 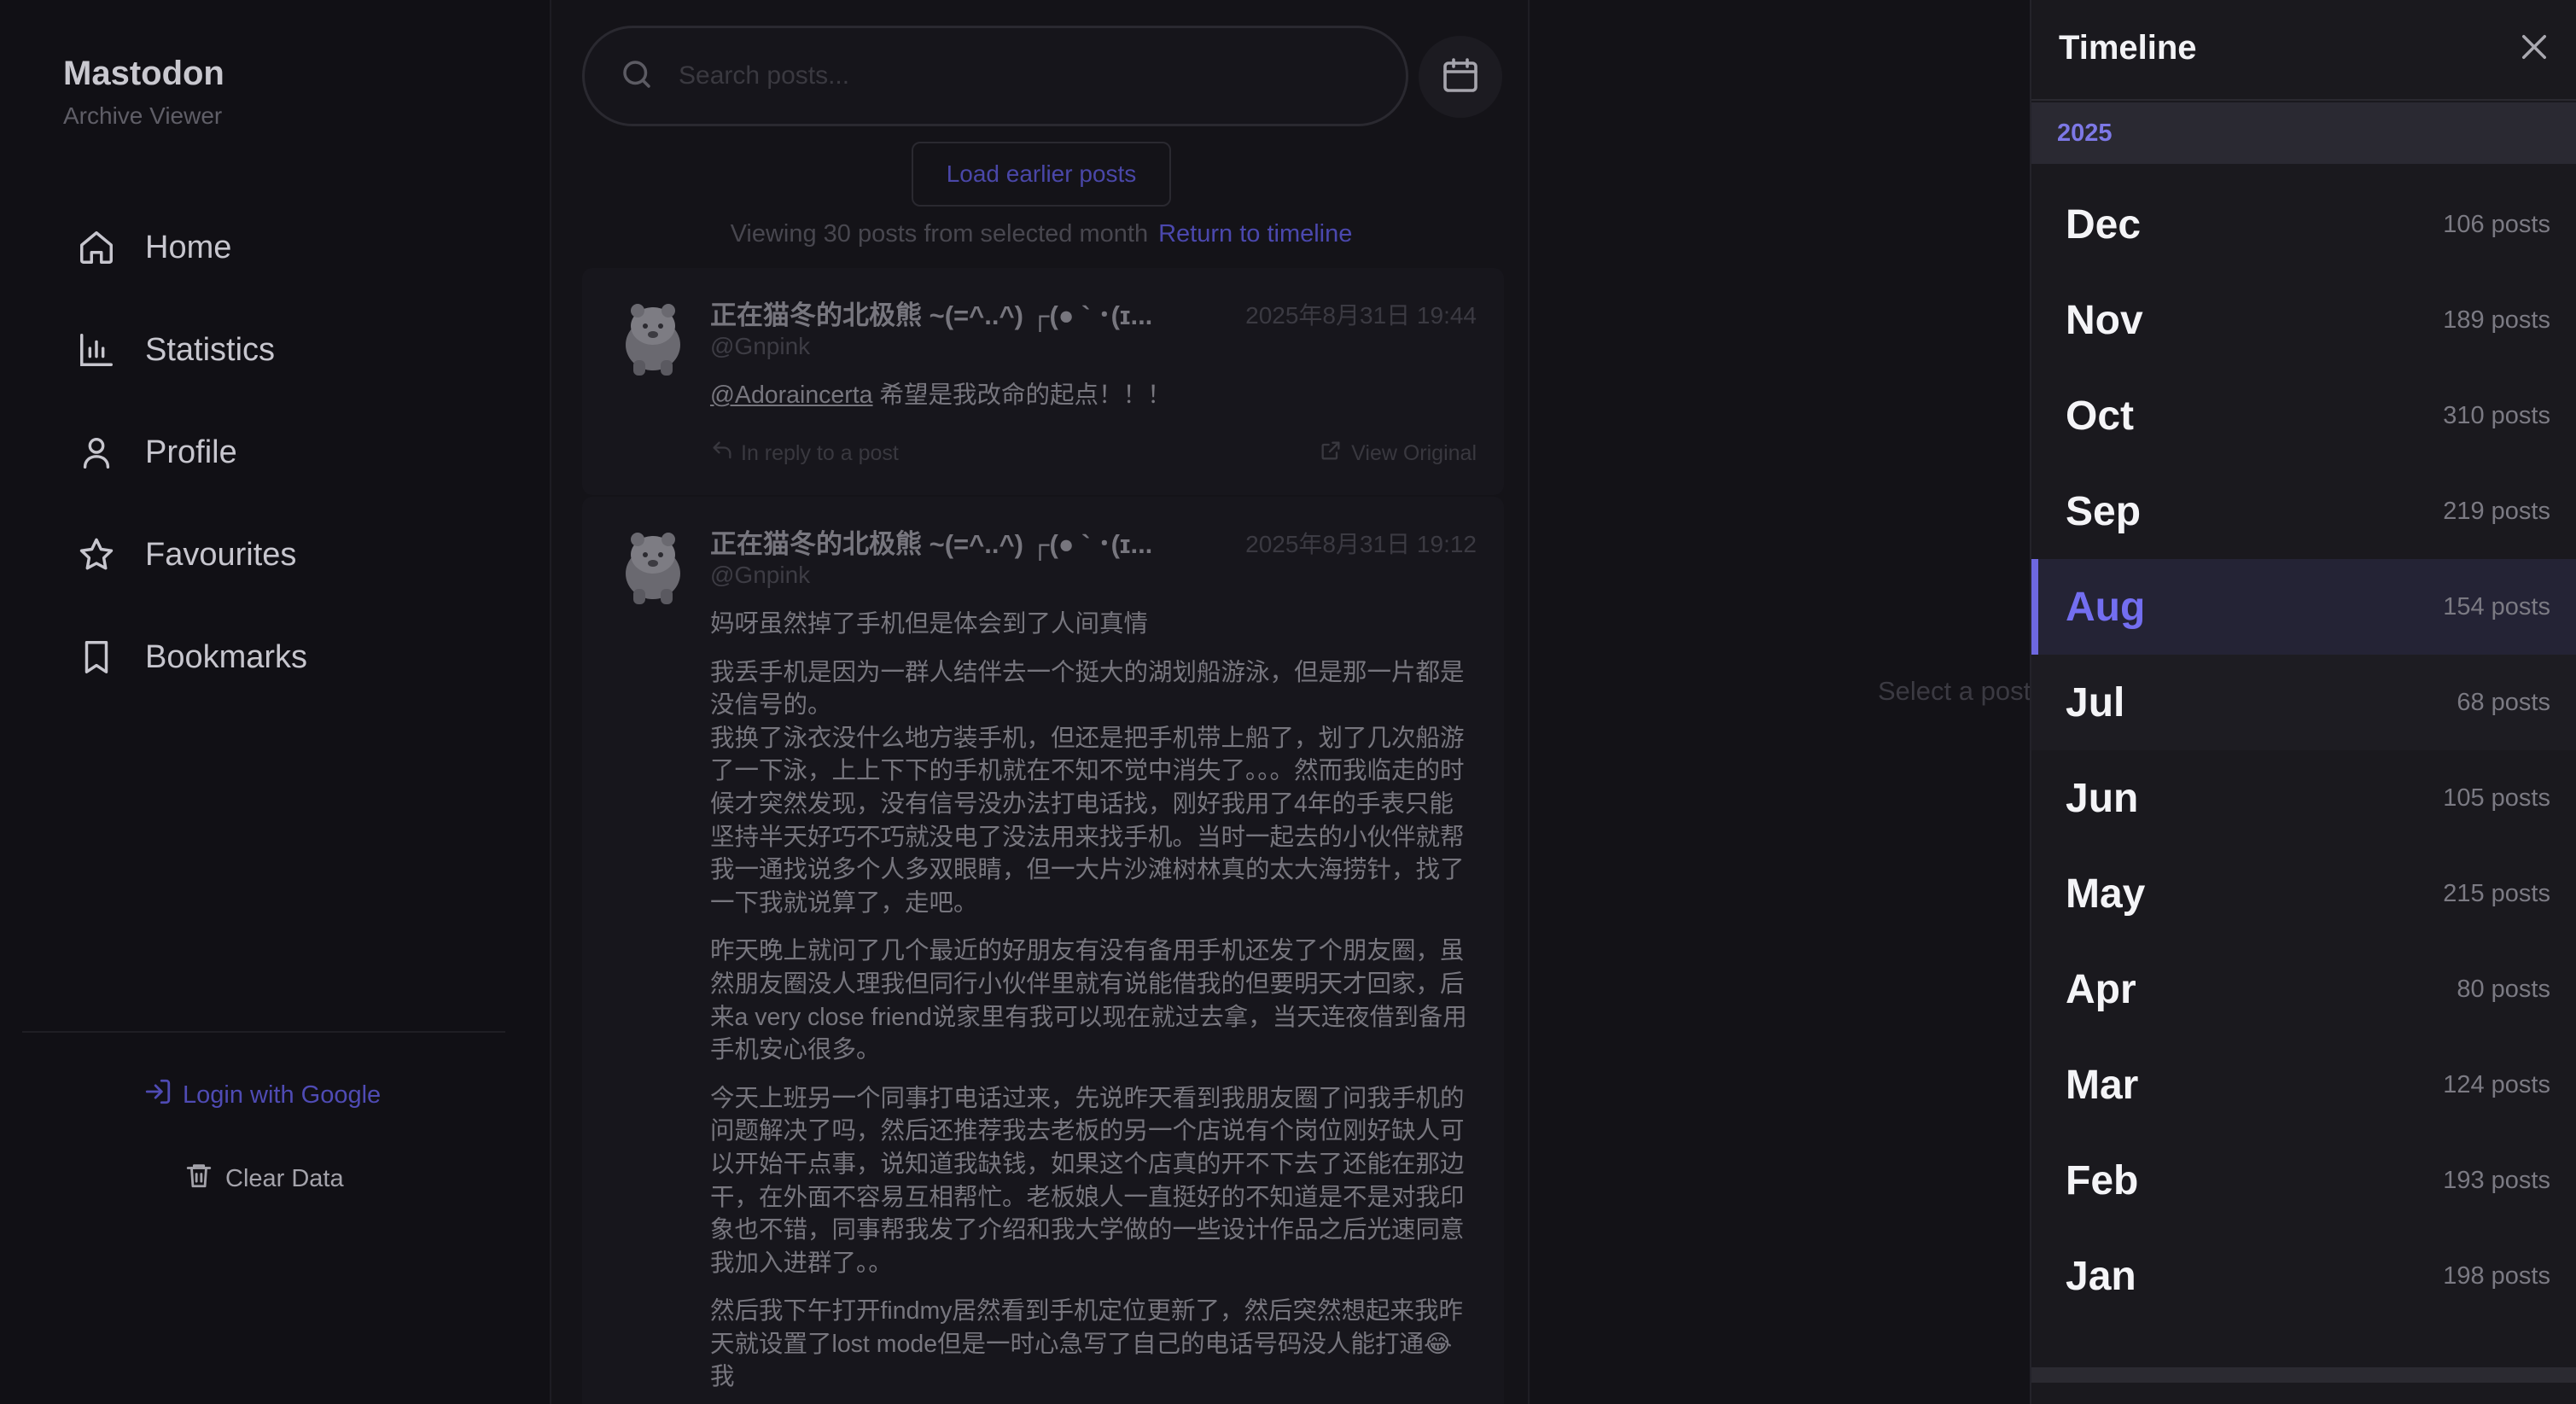 I want to click on month-name: Jul, so click(x=2095, y=702).